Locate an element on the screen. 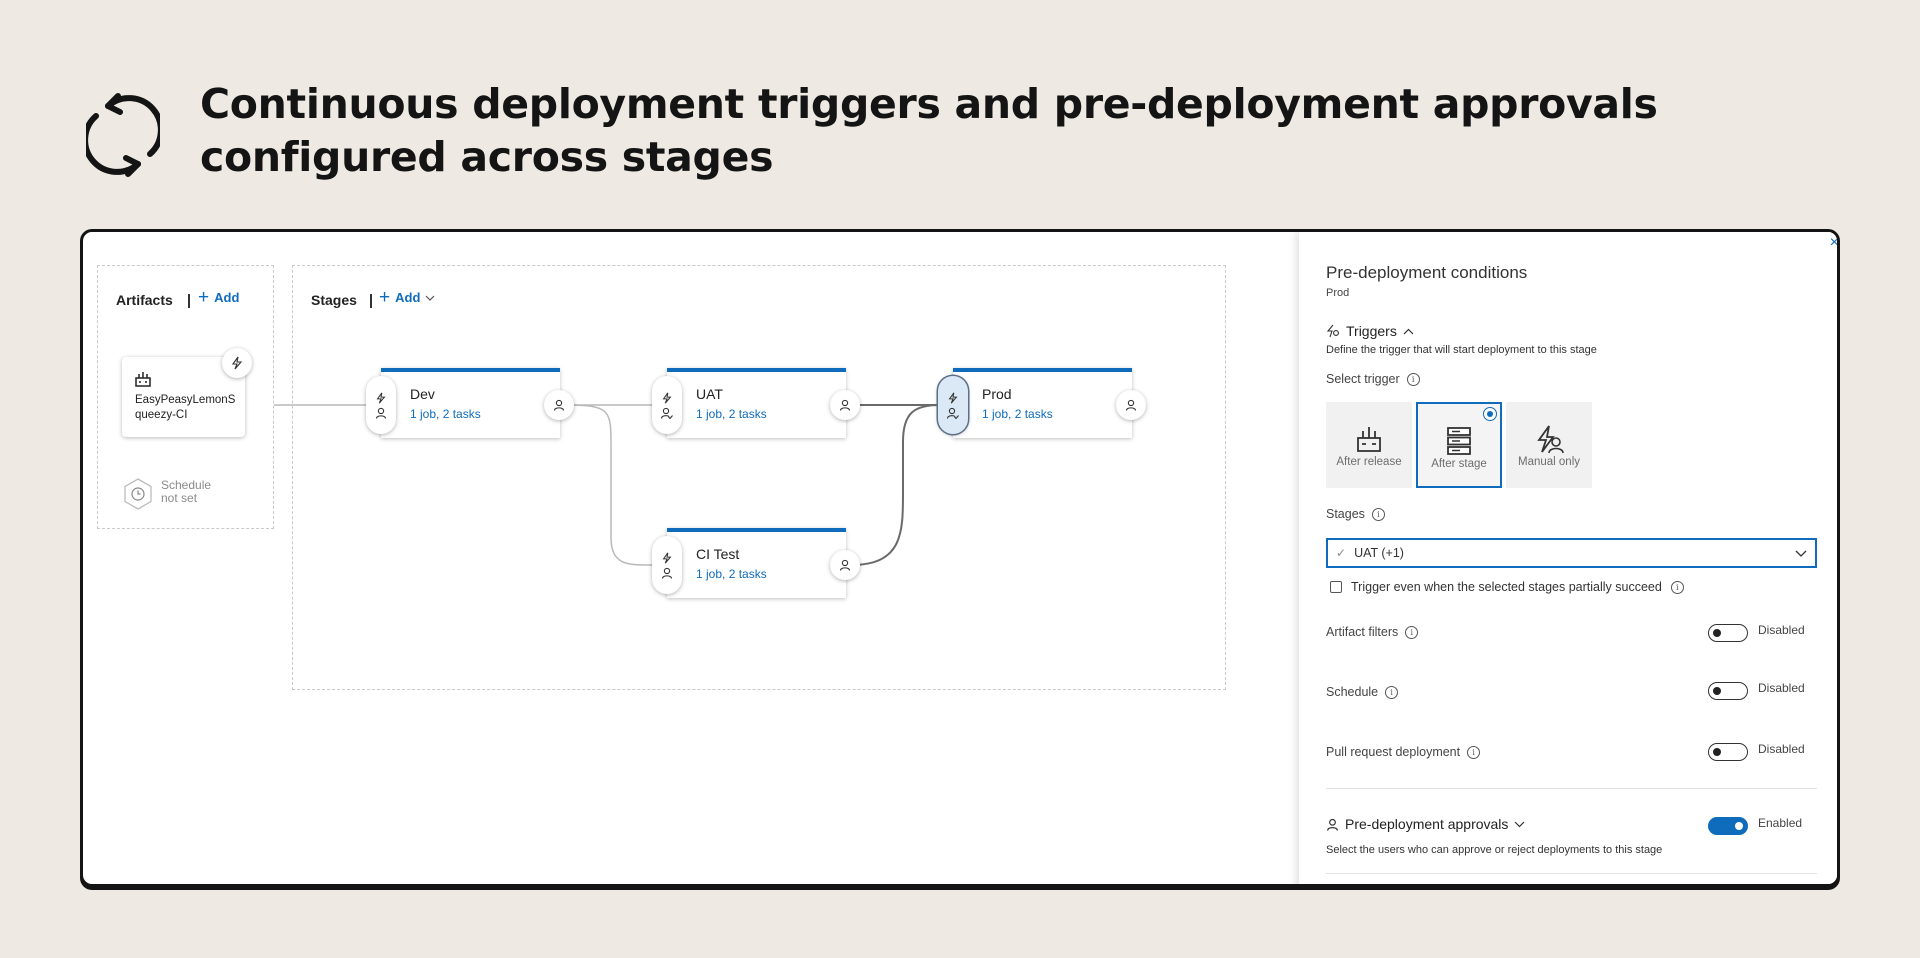 The width and height of the screenshot is (1920, 958). post-deployment-conditions-dev is located at coordinates (559, 405).